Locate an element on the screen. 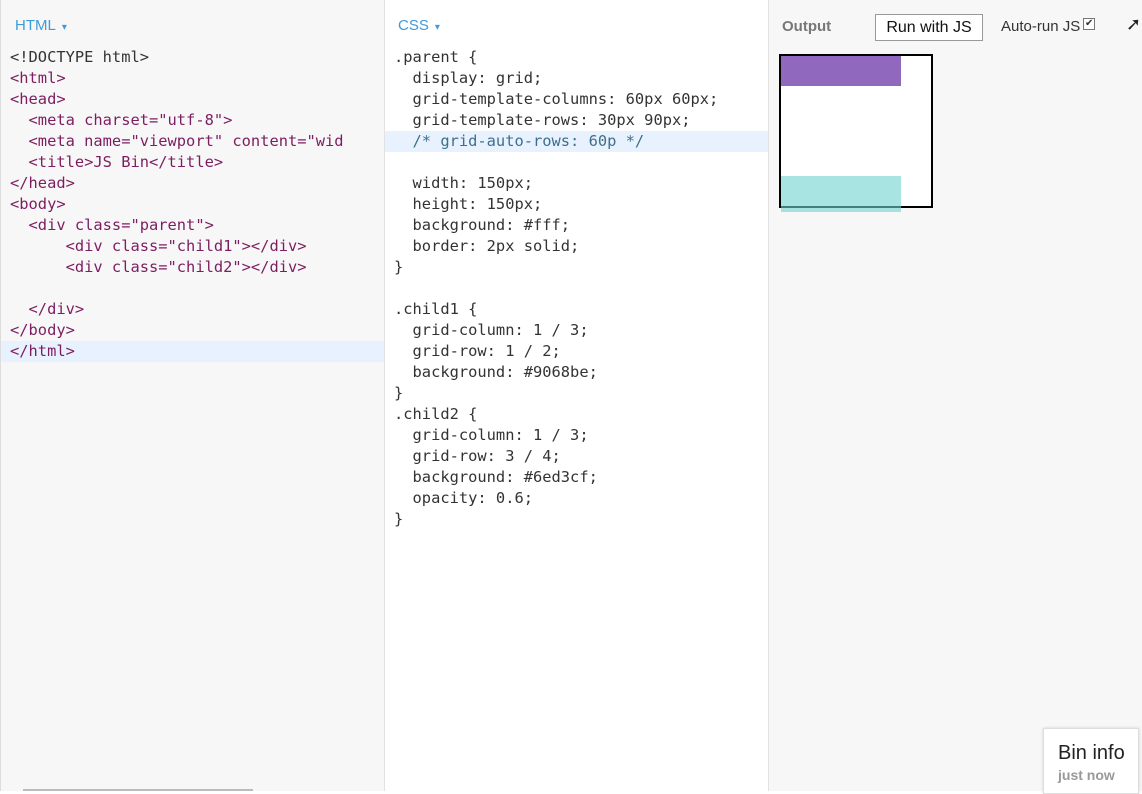 This screenshot has height=794, width=1142. code-line: width: 150px; is located at coordinates (463, 183).